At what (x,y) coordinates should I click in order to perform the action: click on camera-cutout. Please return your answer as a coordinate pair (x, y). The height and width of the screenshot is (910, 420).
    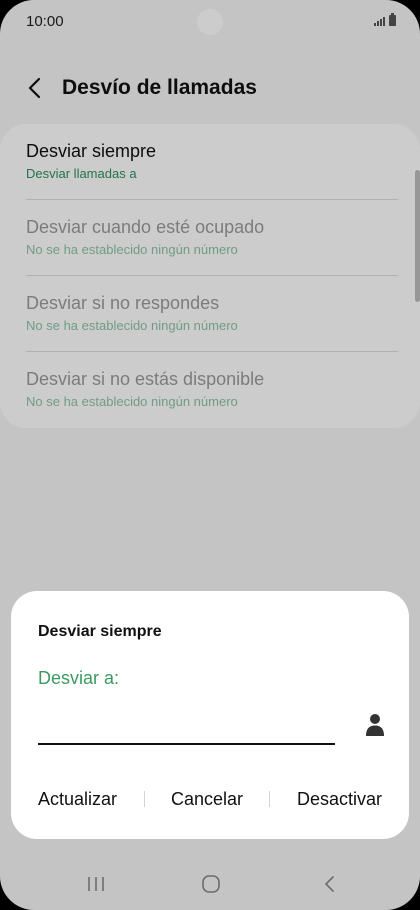
    Looking at the image, I should click on (210, 22).